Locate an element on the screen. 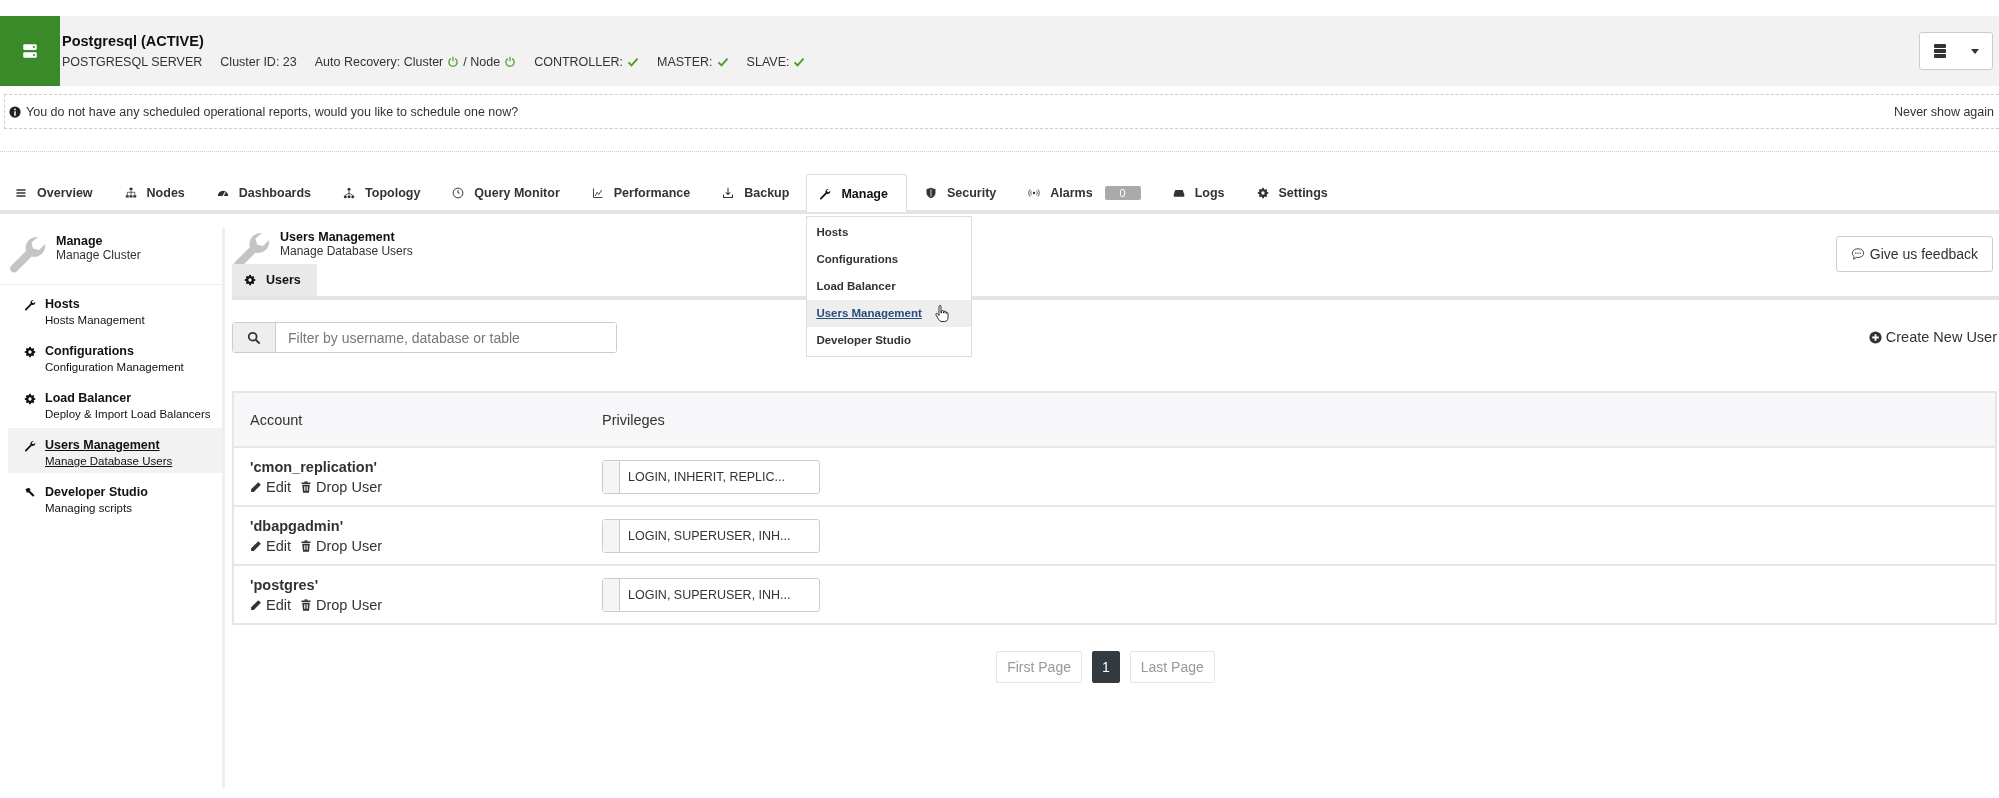  feedback-button: Give us feedback is located at coordinates (1914, 254).